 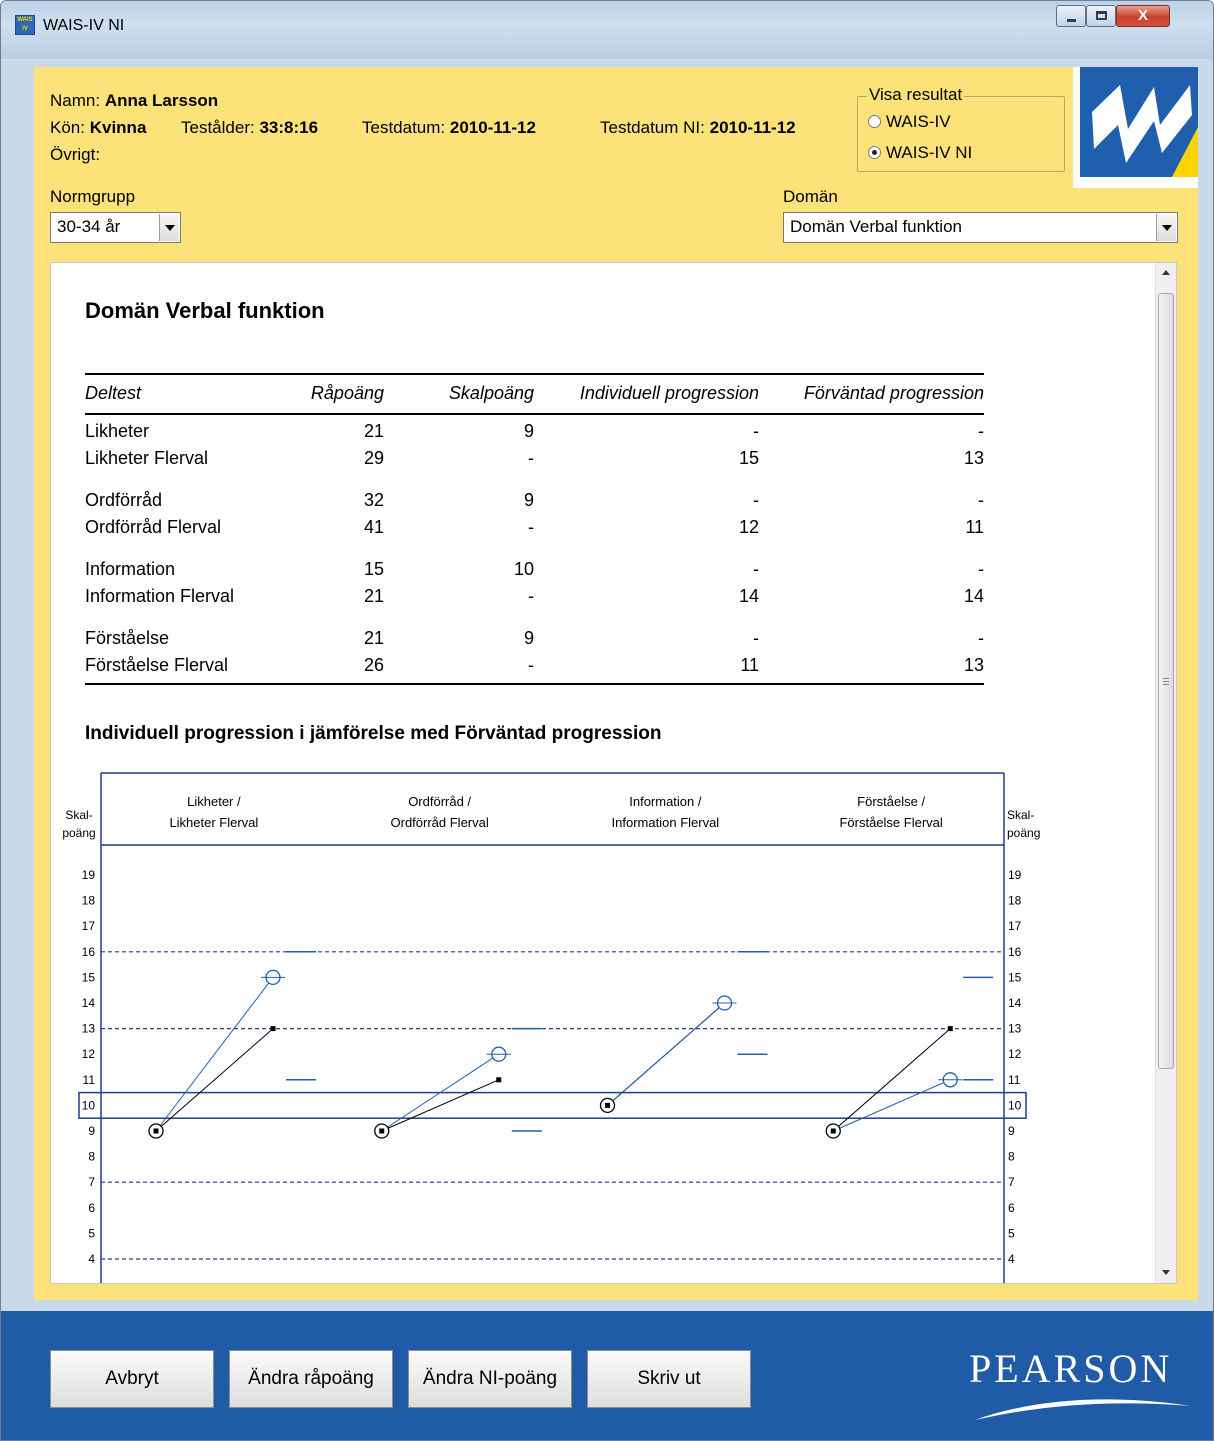 What do you see at coordinates (89, 1029) in the screenshot?
I see `y-tick-label-left: 13` at bounding box center [89, 1029].